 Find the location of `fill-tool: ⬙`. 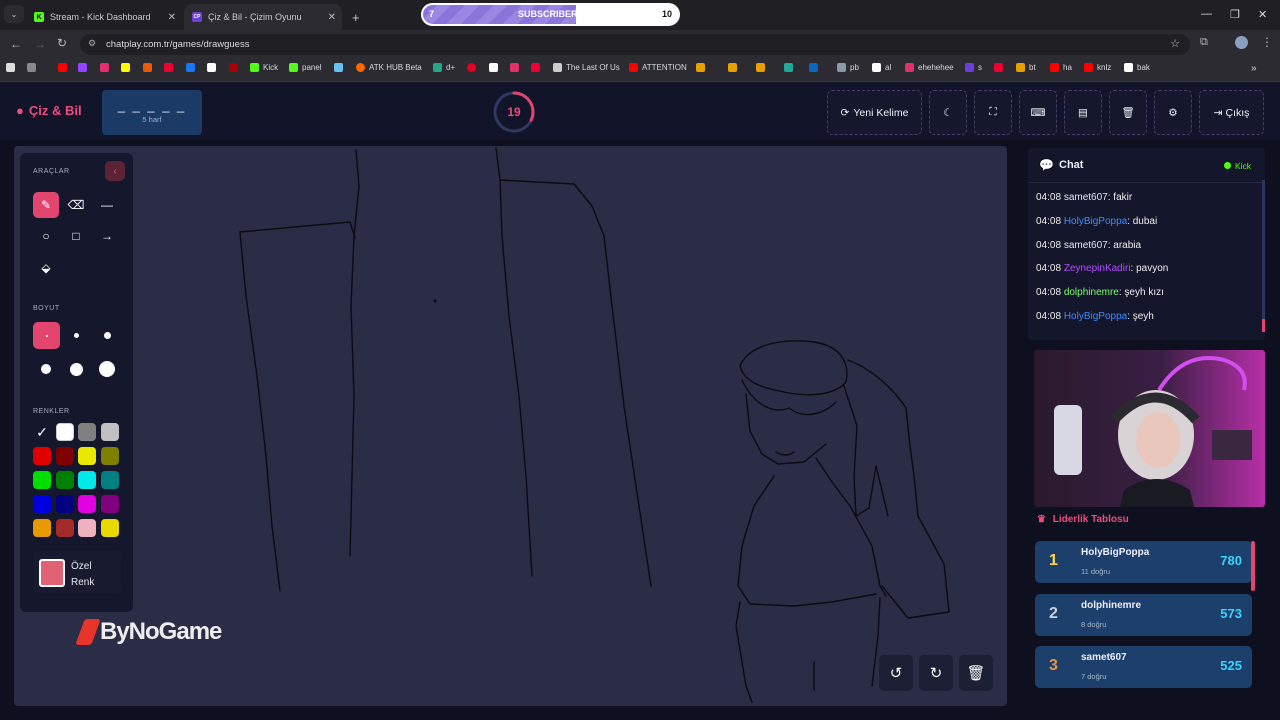

fill-tool: ⬙ is located at coordinates (46, 268).